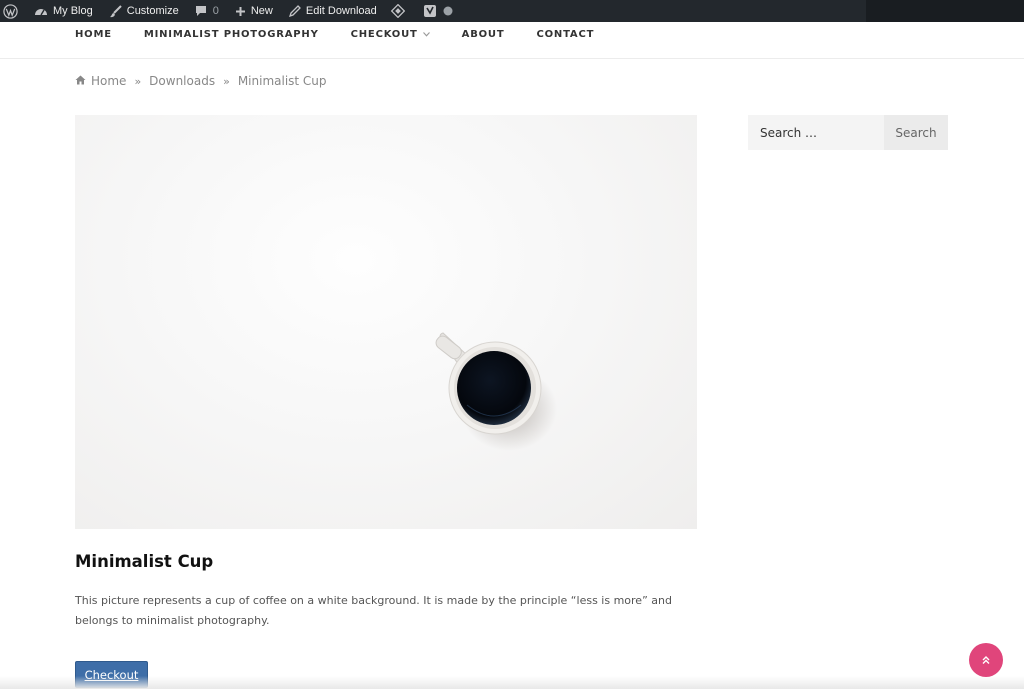 This screenshot has height=689, width=1024. I want to click on customize-label: Customize, so click(152, 11).